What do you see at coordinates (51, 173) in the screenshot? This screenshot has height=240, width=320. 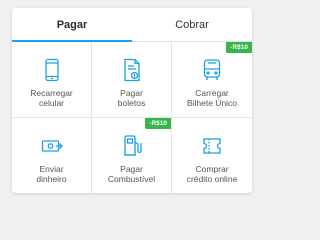 I see `action-label: Enviar dinheiro` at bounding box center [51, 173].